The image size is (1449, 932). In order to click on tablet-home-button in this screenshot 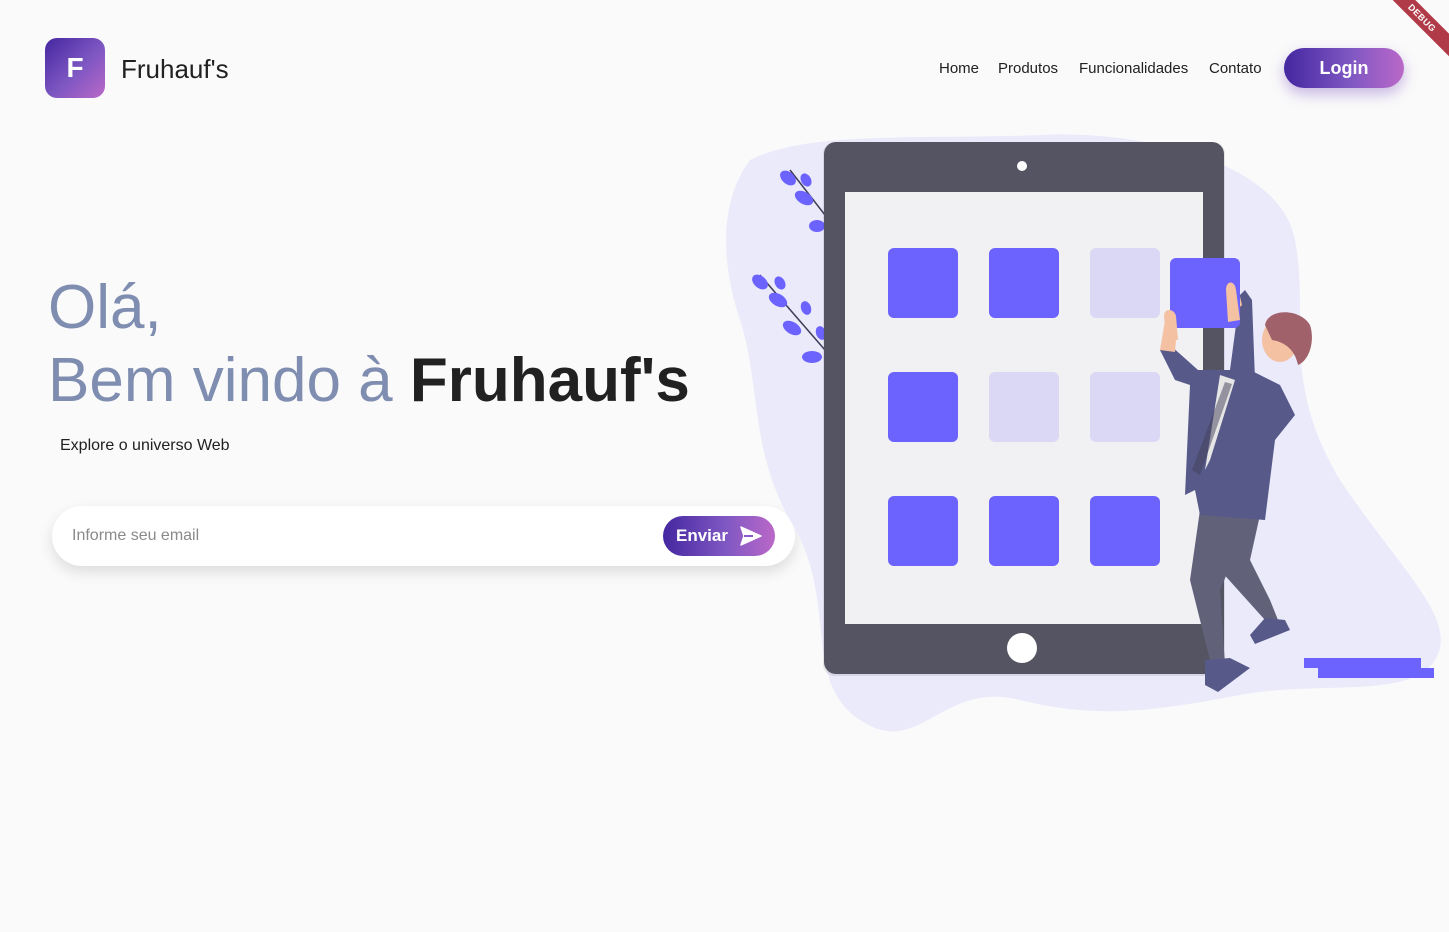, I will do `click(1022, 648)`.